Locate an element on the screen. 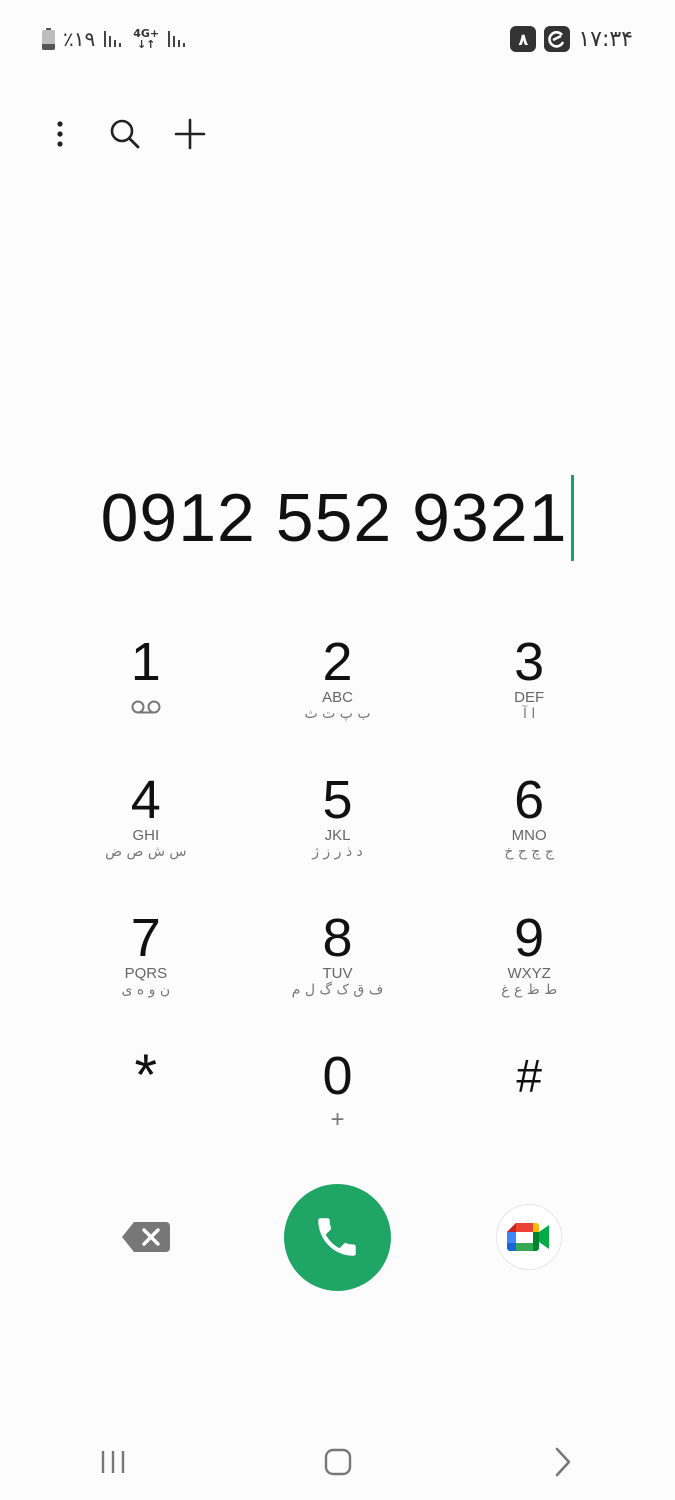 This screenshot has width=675, height=1500. key-3: 3 DEF ا آ is located at coordinates (529, 689).